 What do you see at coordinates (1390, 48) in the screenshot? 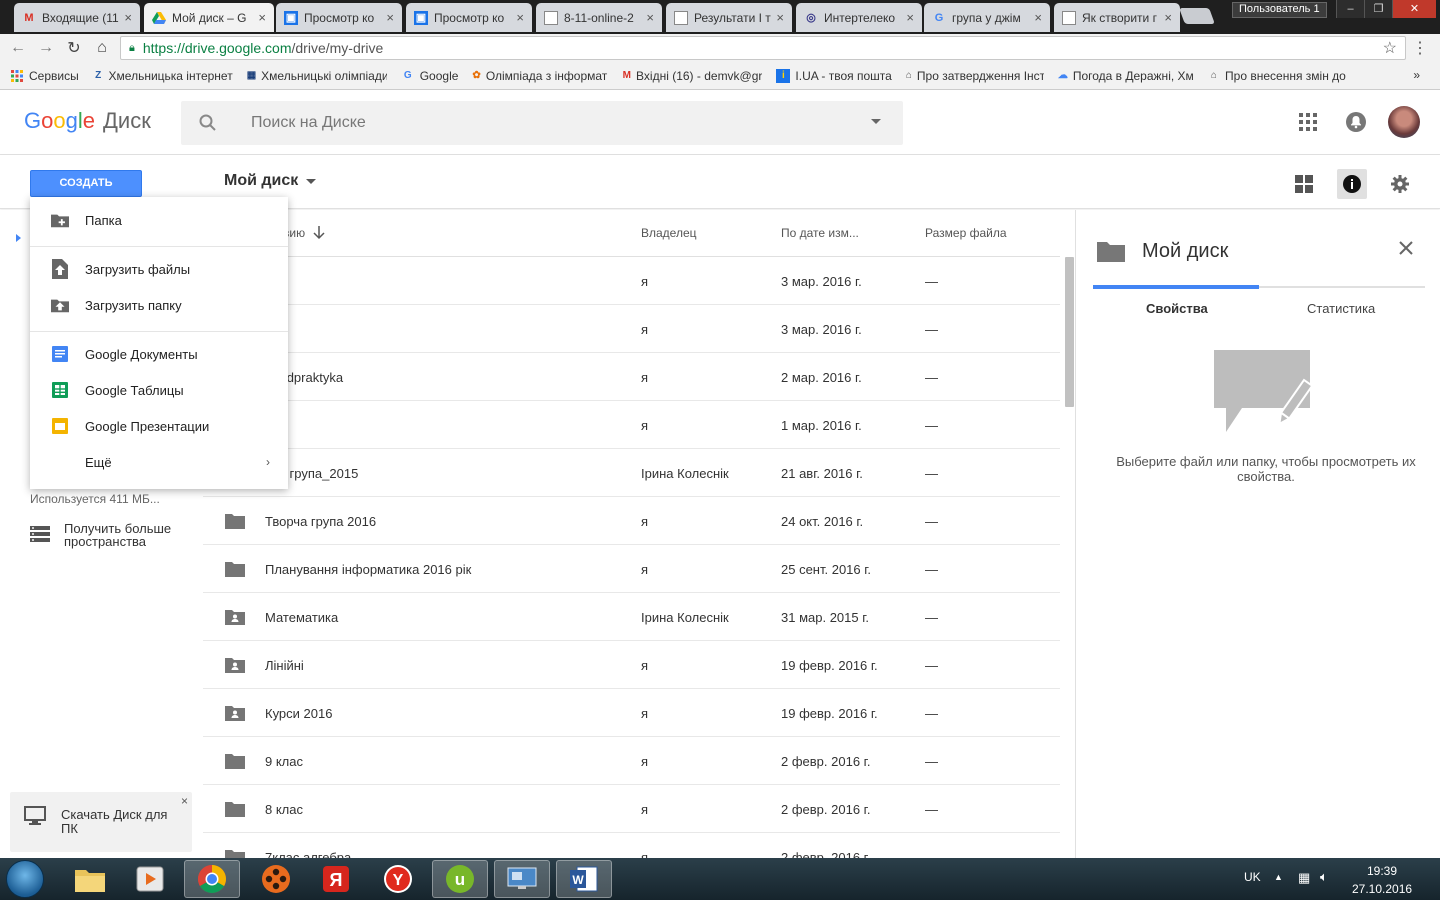
I see `bookmark-star-icon: ☆` at bounding box center [1390, 48].